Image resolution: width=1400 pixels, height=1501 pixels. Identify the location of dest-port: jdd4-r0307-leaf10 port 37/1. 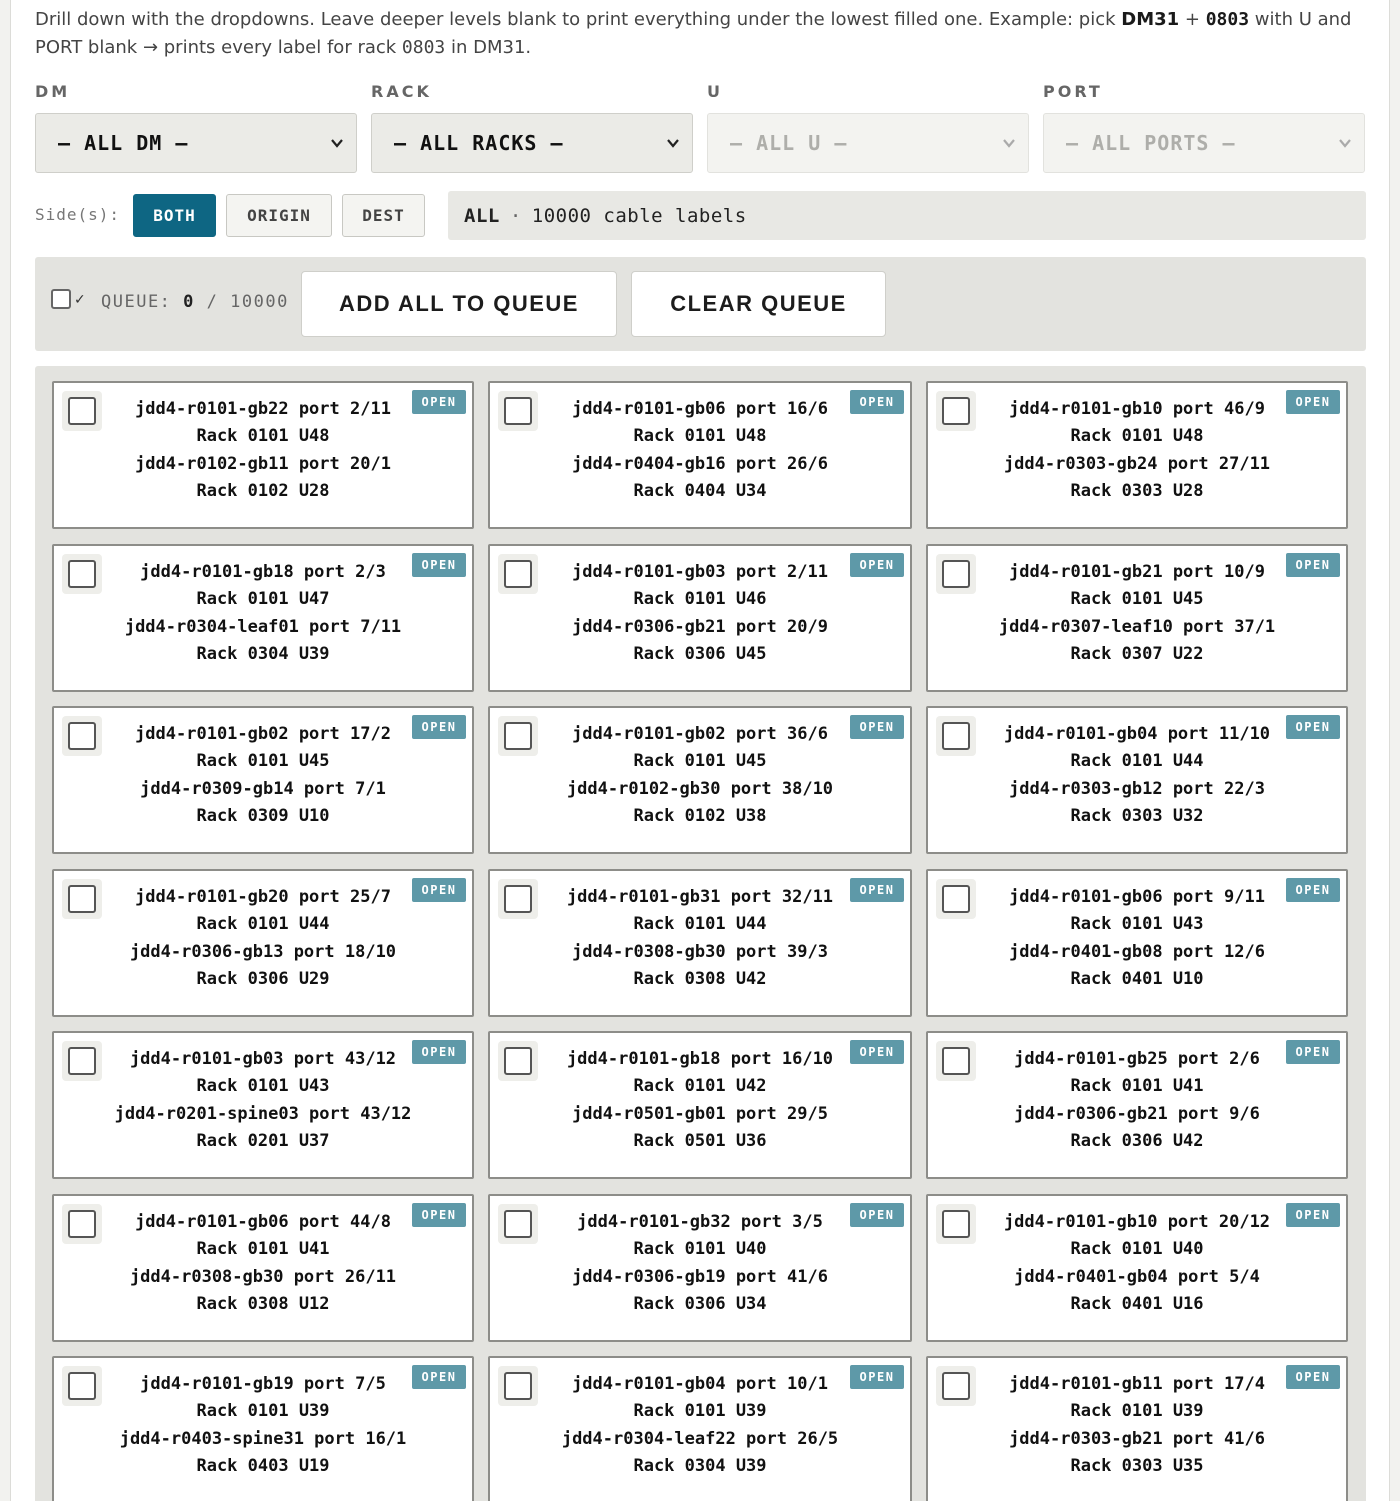
(1137, 627).